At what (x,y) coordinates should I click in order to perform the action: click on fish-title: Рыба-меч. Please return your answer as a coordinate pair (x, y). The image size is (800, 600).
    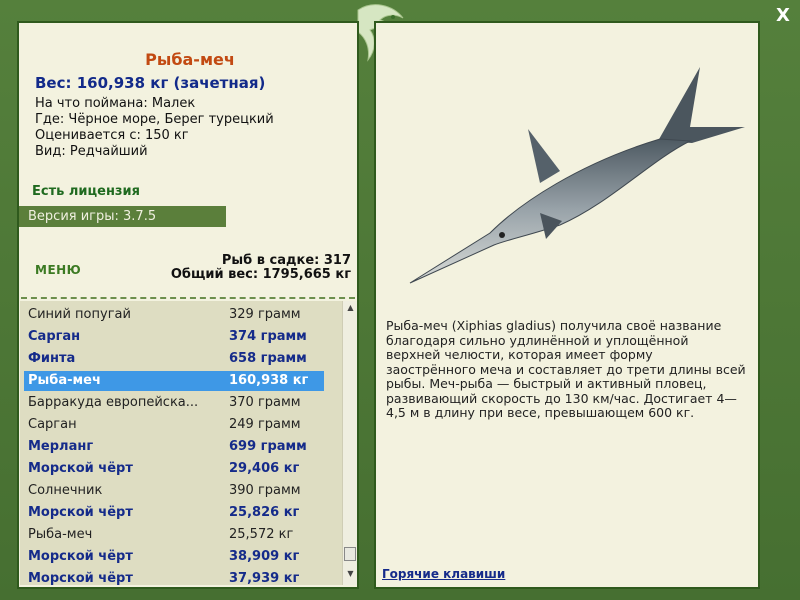
    Looking at the image, I should click on (190, 59).